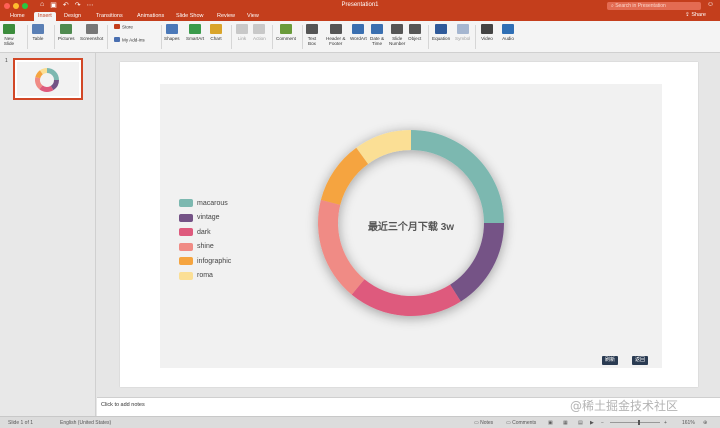  What do you see at coordinates (508, 38) in the screenshot?
I see `audio-label: Audio` at bounding box center [508, 38].